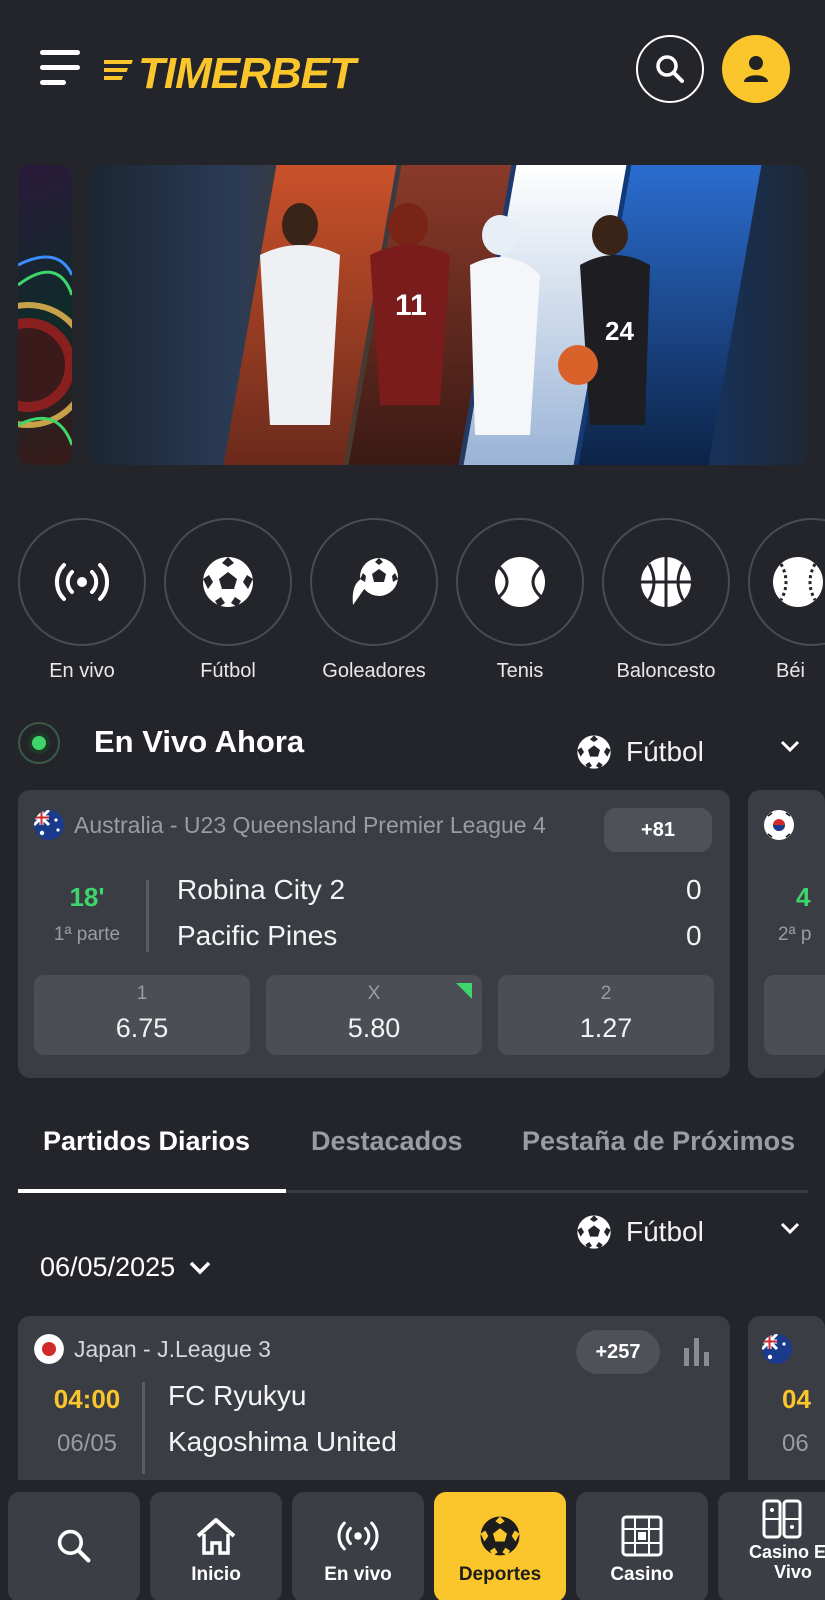 The width and height of the screenshot is (825, 1600). I want to click on search-button, so click(670, 69).